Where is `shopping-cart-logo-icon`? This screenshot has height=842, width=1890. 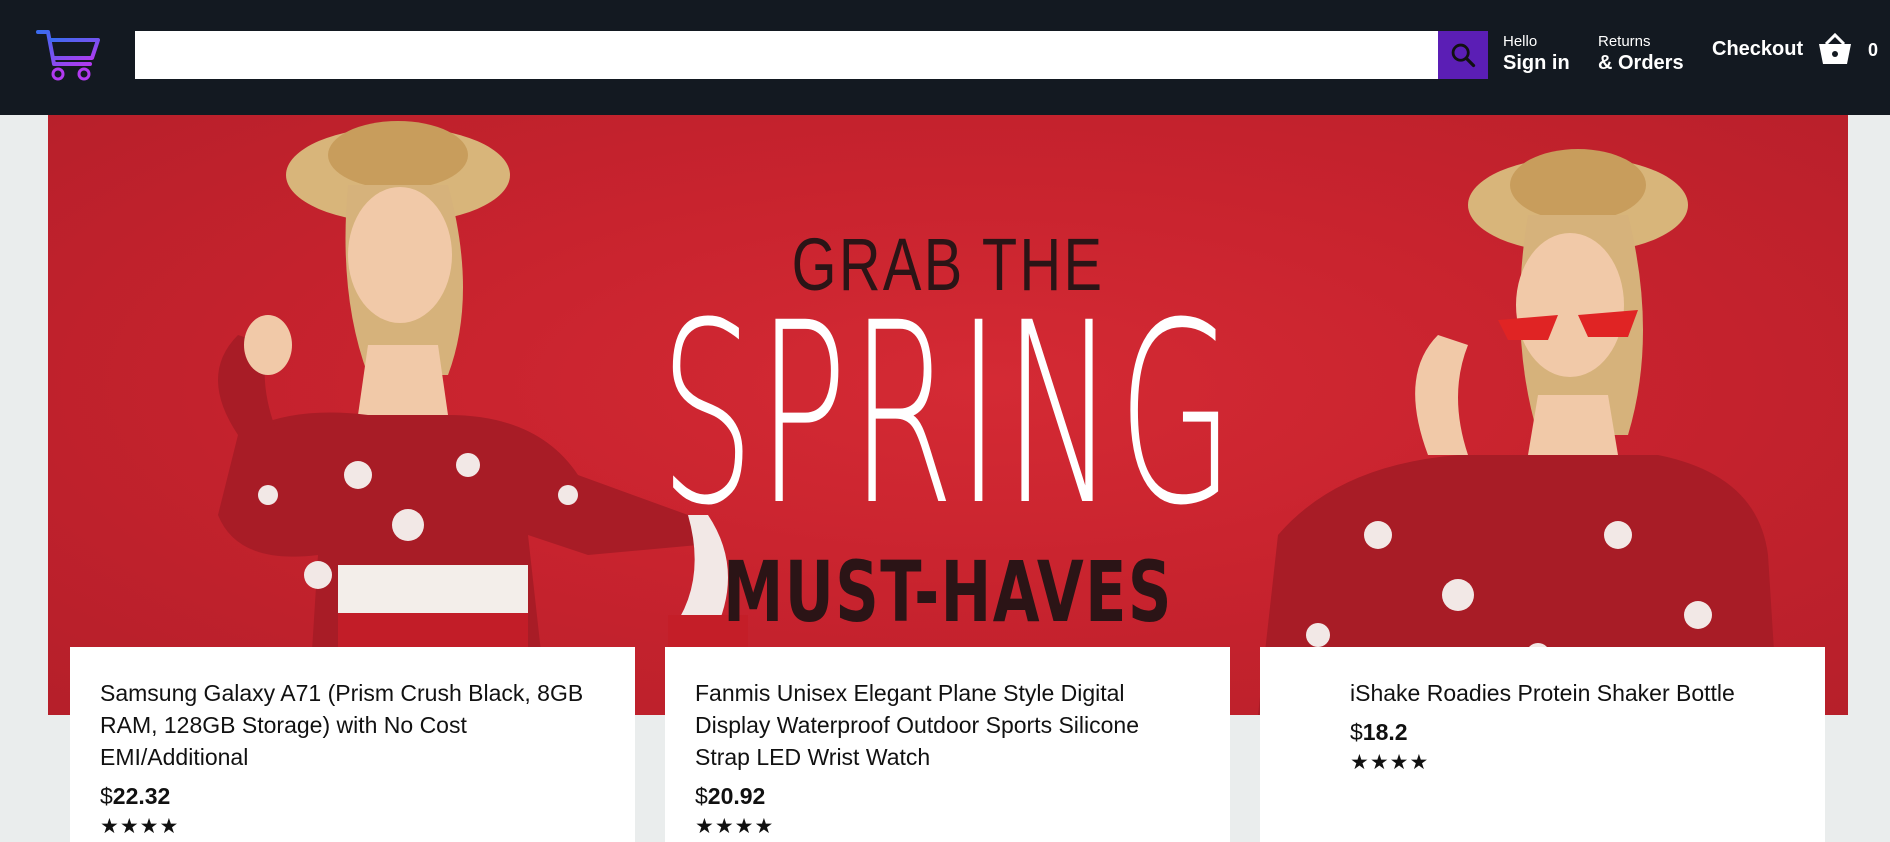
shopping-cart-logo-icon is located at coordinates (68, 56).